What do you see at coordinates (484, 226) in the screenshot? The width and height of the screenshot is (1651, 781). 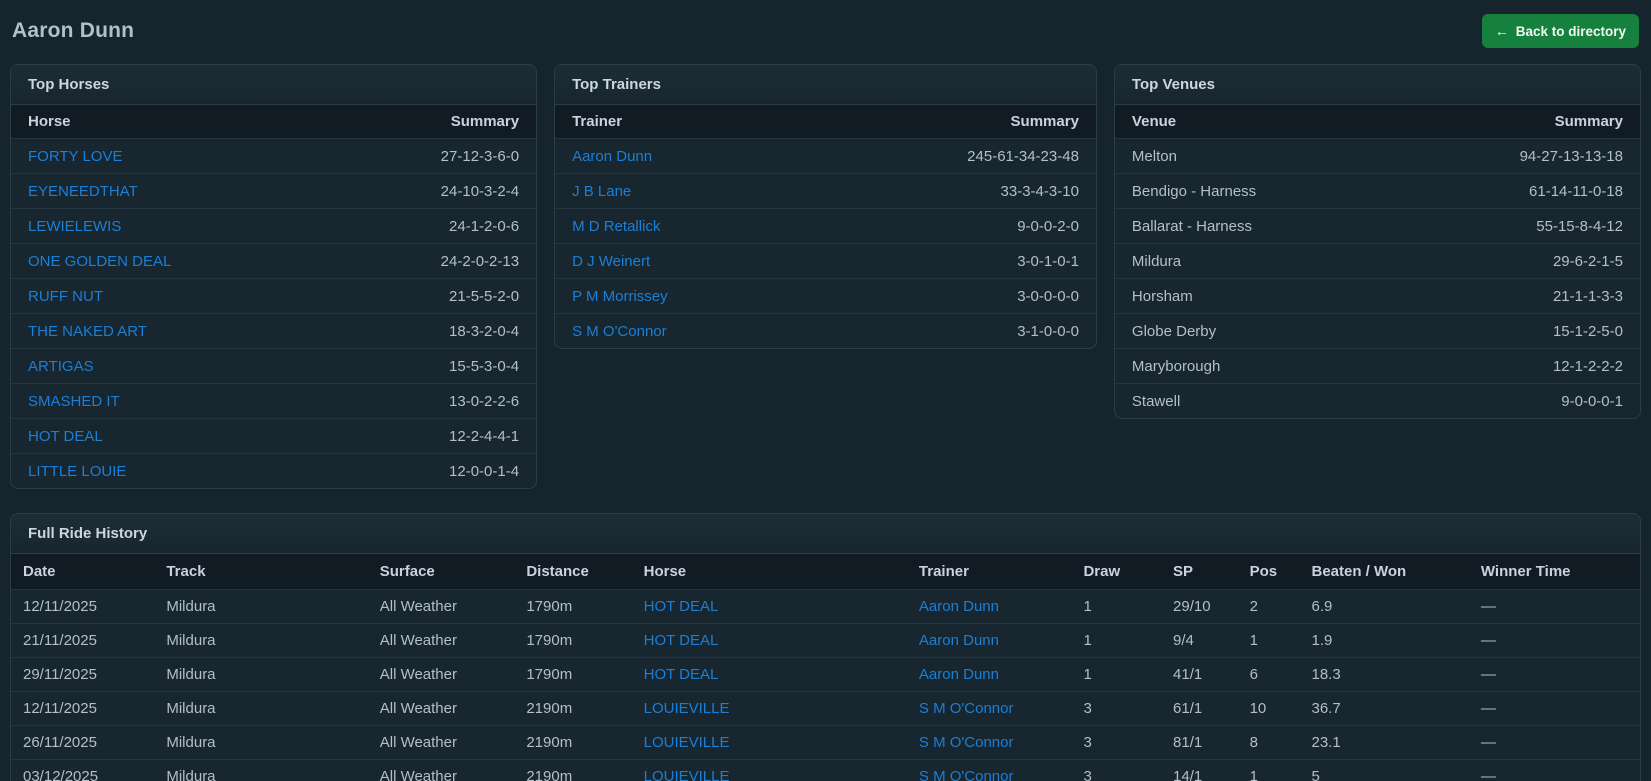 I see `horse-summary: 24-1-2-0-6` at bounding box center [484, 226].